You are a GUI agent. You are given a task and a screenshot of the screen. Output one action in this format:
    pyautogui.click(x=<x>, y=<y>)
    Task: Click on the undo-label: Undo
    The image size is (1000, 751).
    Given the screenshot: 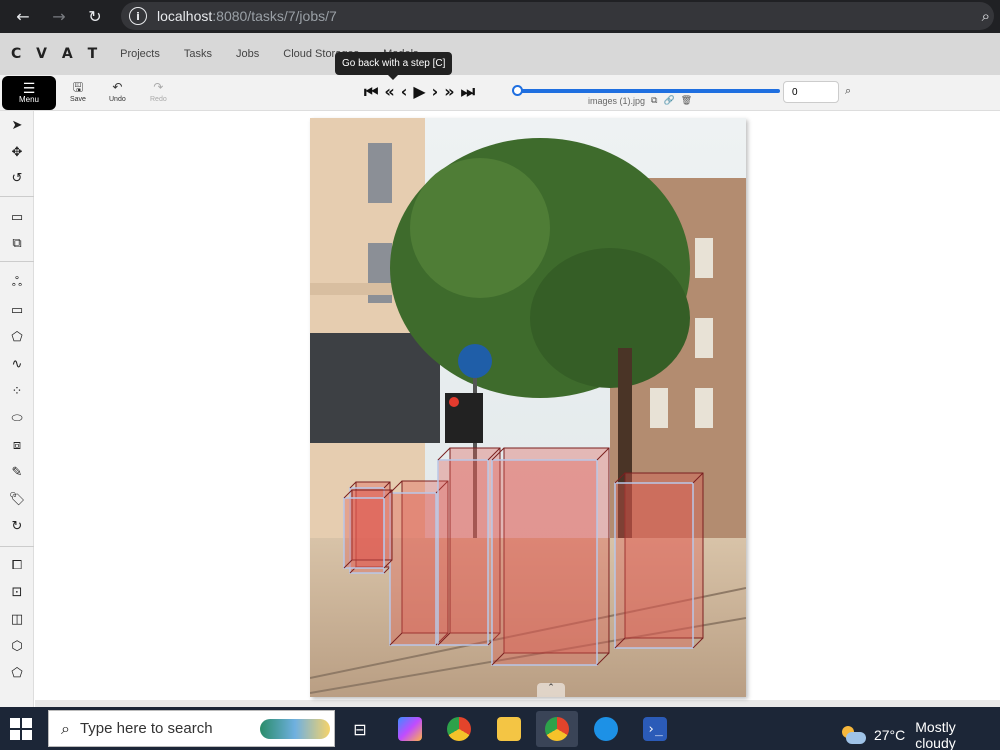 What is the action you would take?
    pyautogui.click(x=117, y=99)
    